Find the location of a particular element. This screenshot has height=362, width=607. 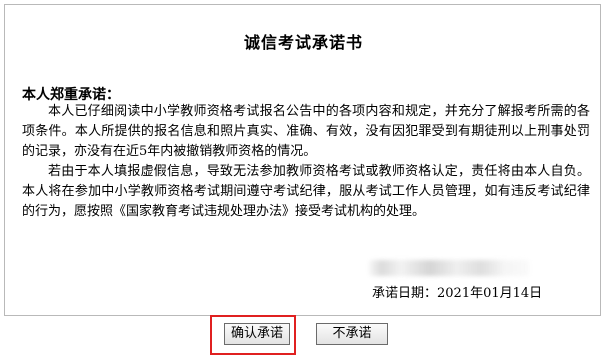

pledge-date: 承诺日期：2021年01月14日 is located at coordinates (457, 293).